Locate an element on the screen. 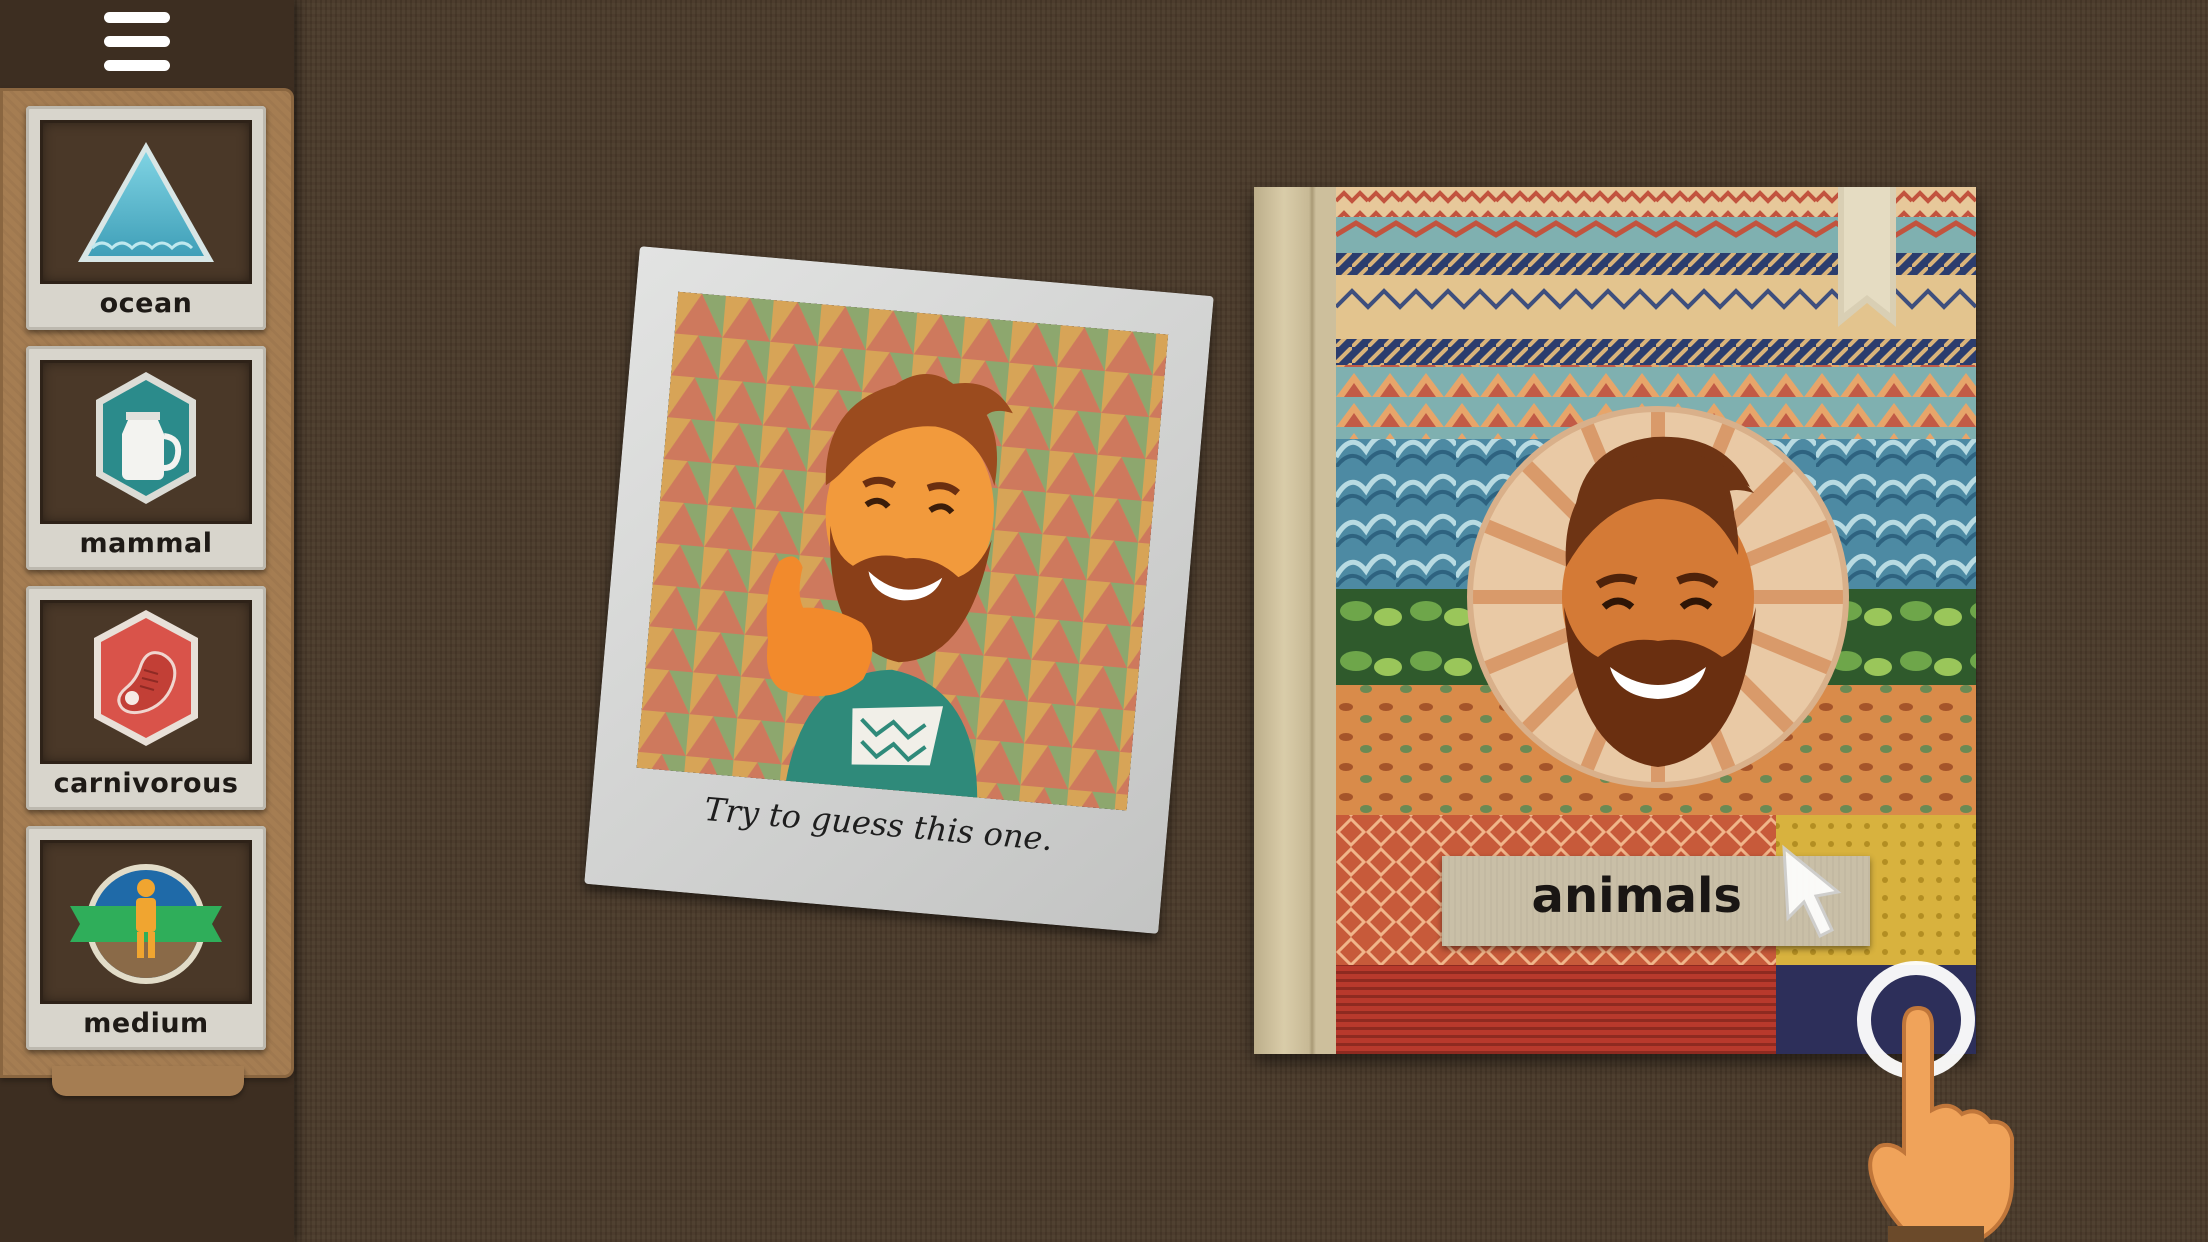 This screenshot has height=1242, width=2208. hint-card-medium: medium is located at coordinates (146, 938).